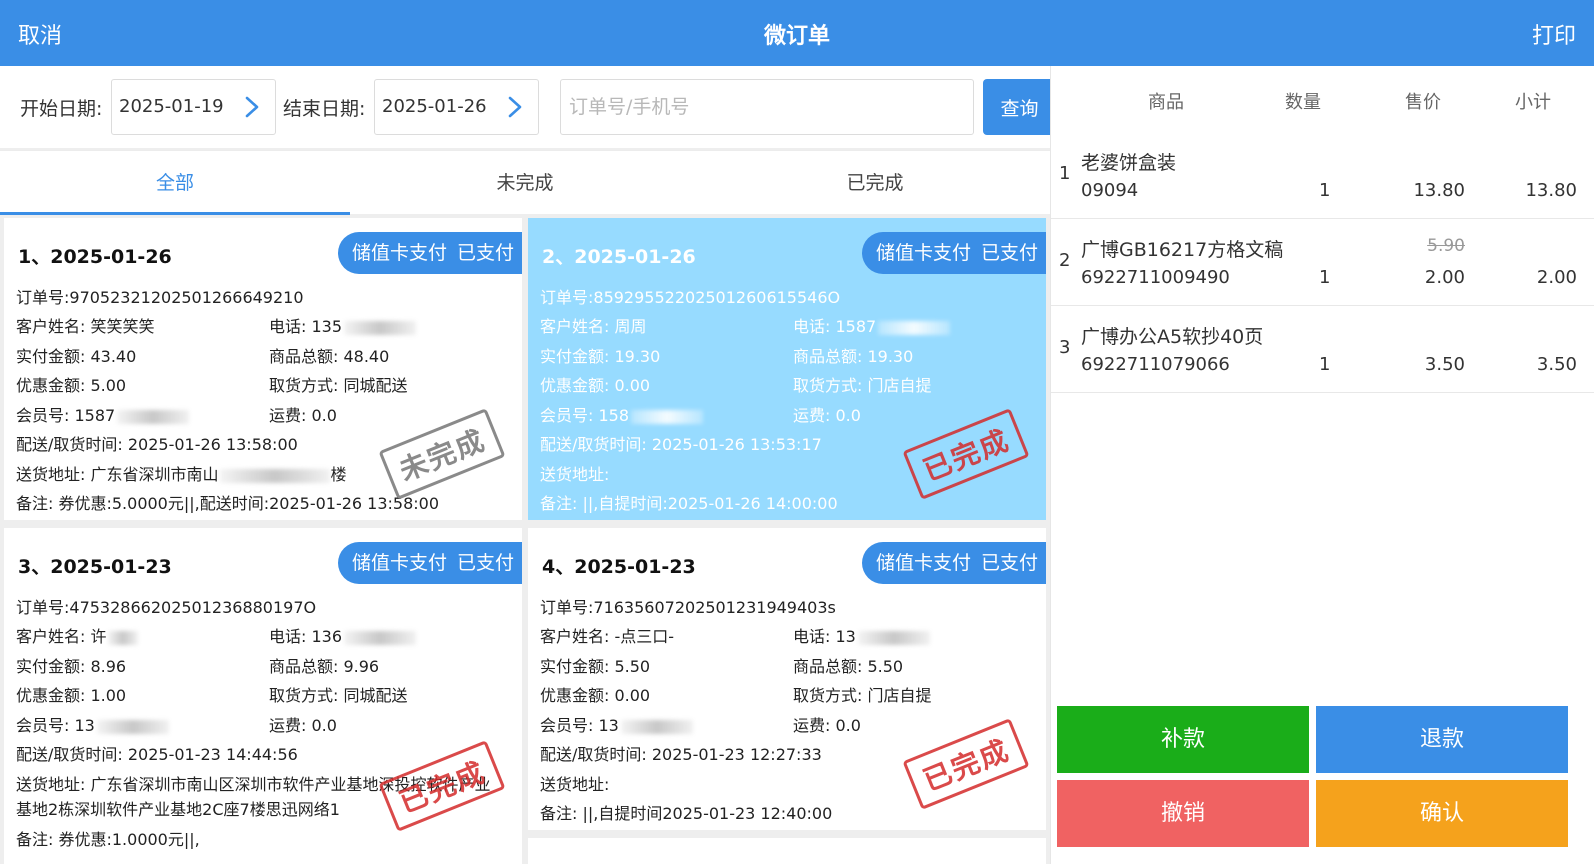  I want to click on row-index: 1, so click(1065, 173).